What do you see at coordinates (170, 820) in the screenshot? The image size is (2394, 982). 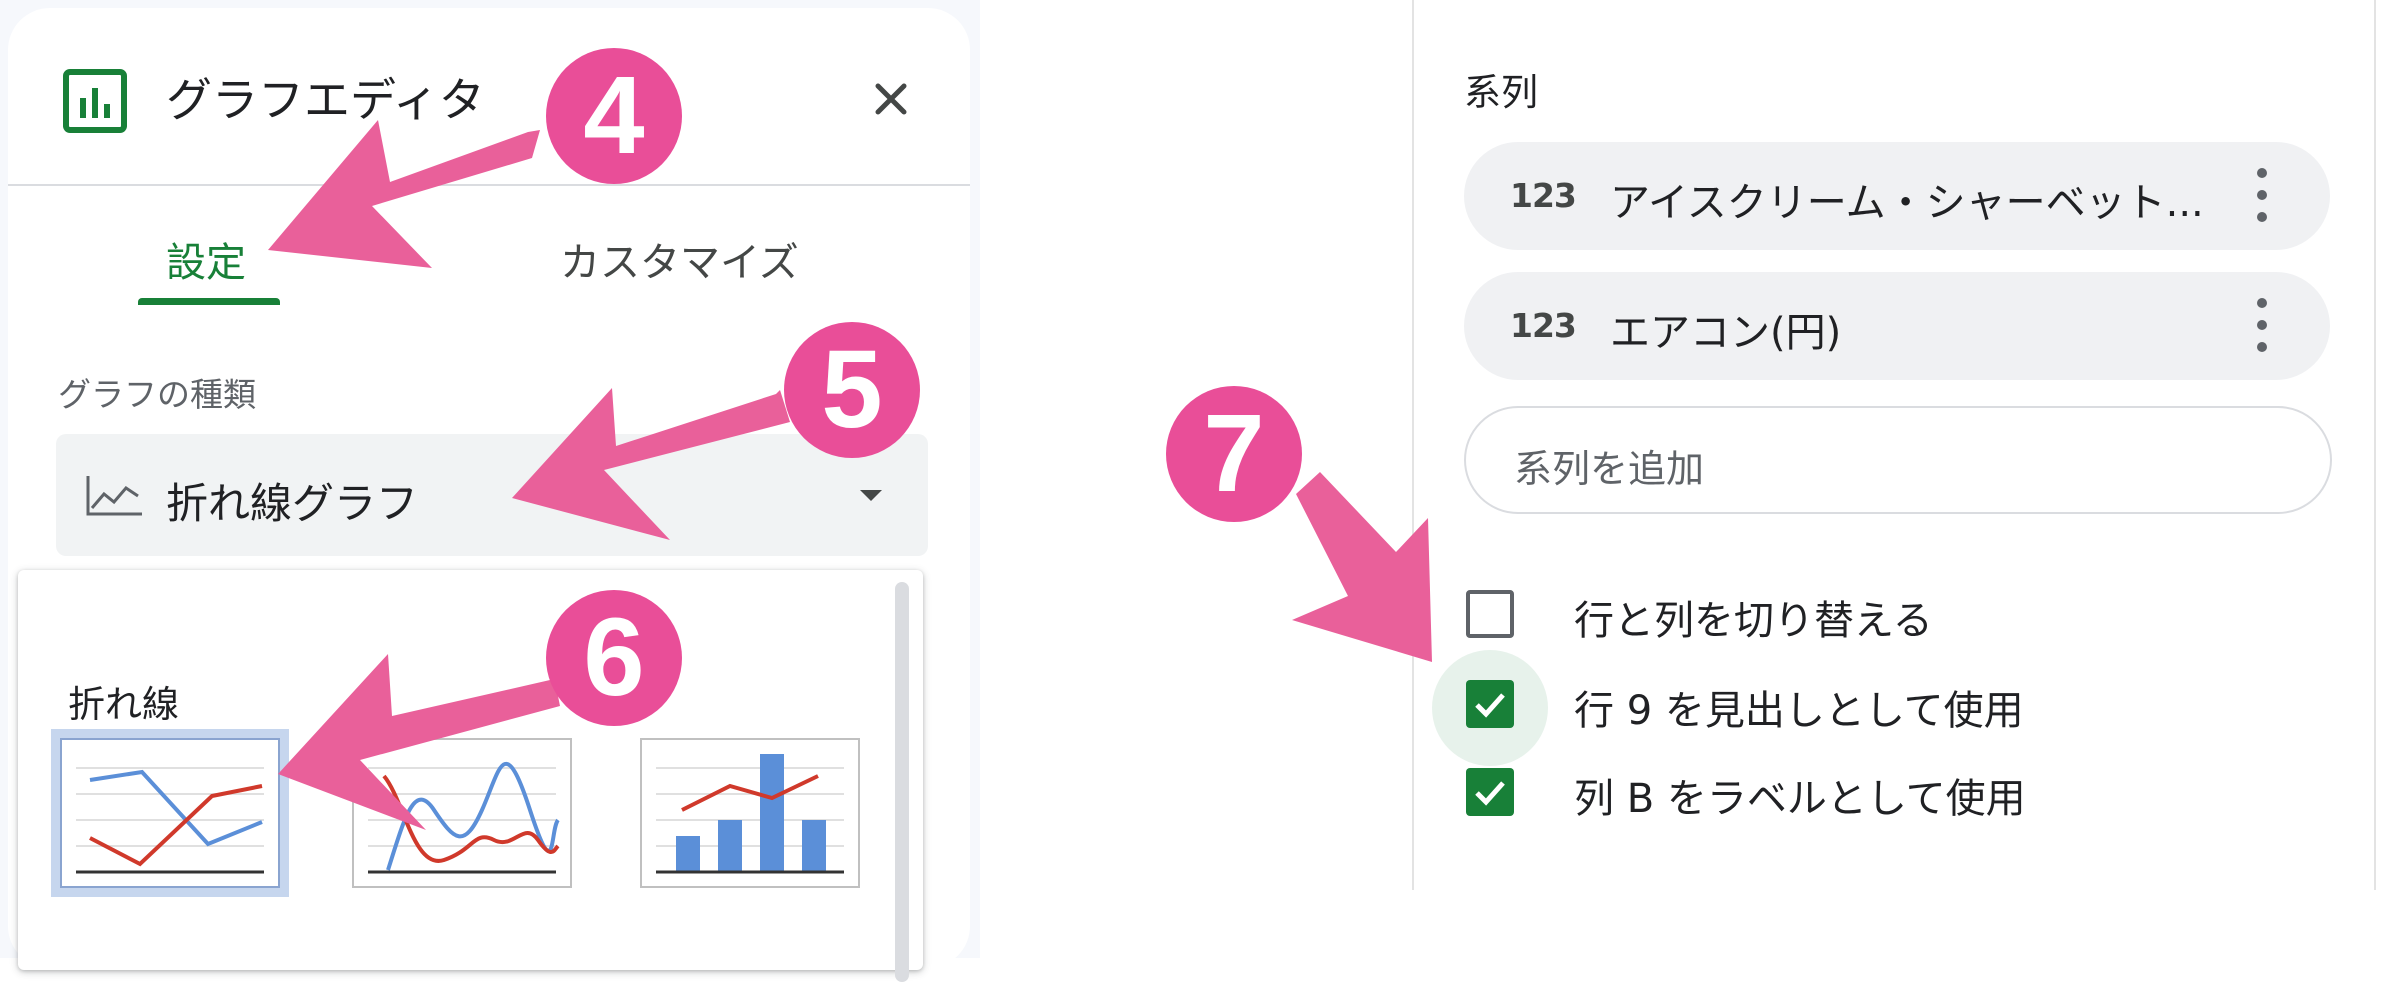 I see `line-chart-thumbnail` at bounding box center [170, 820].